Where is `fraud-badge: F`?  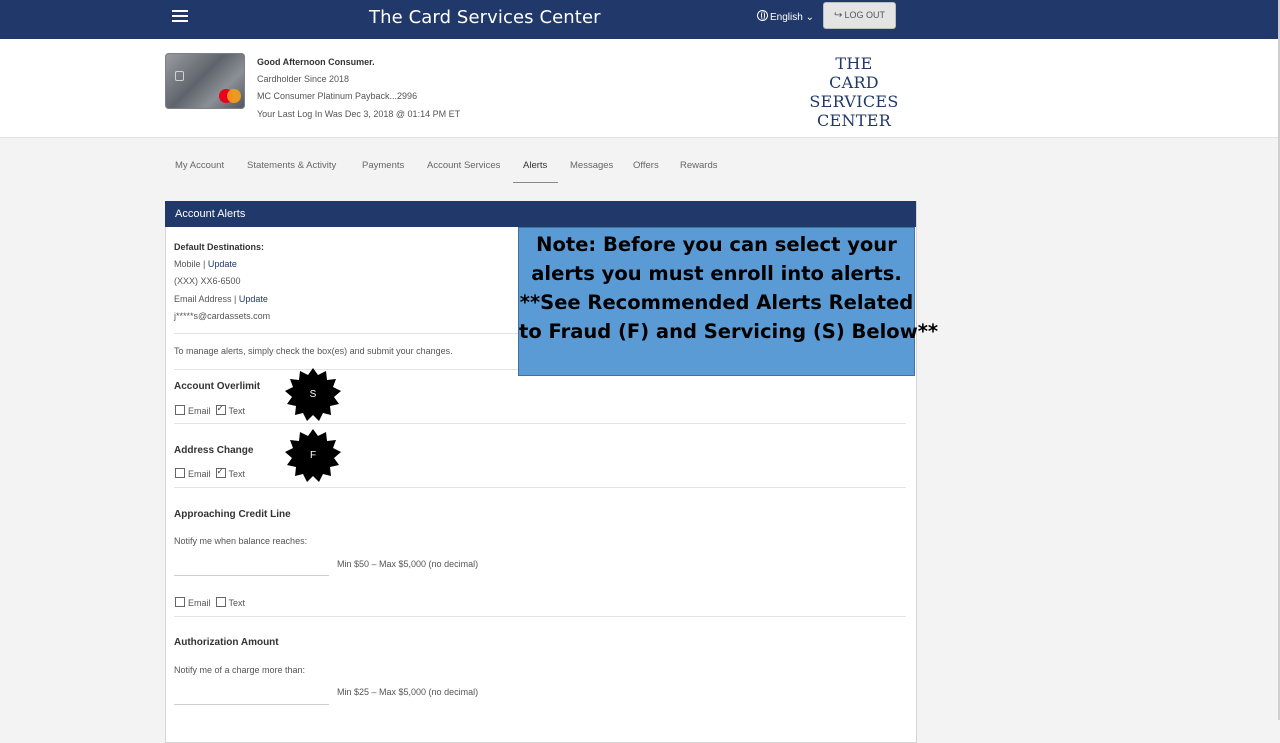
fraud-badge: F is located at coordinates (313, 456).